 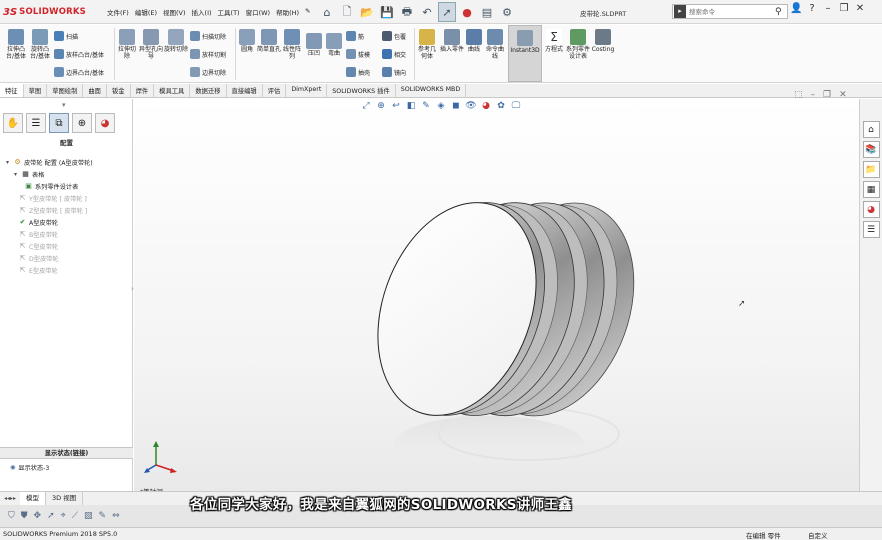 I want to click on panel-collapse-arrow-icon: ▾, so click(x=64, y=105).